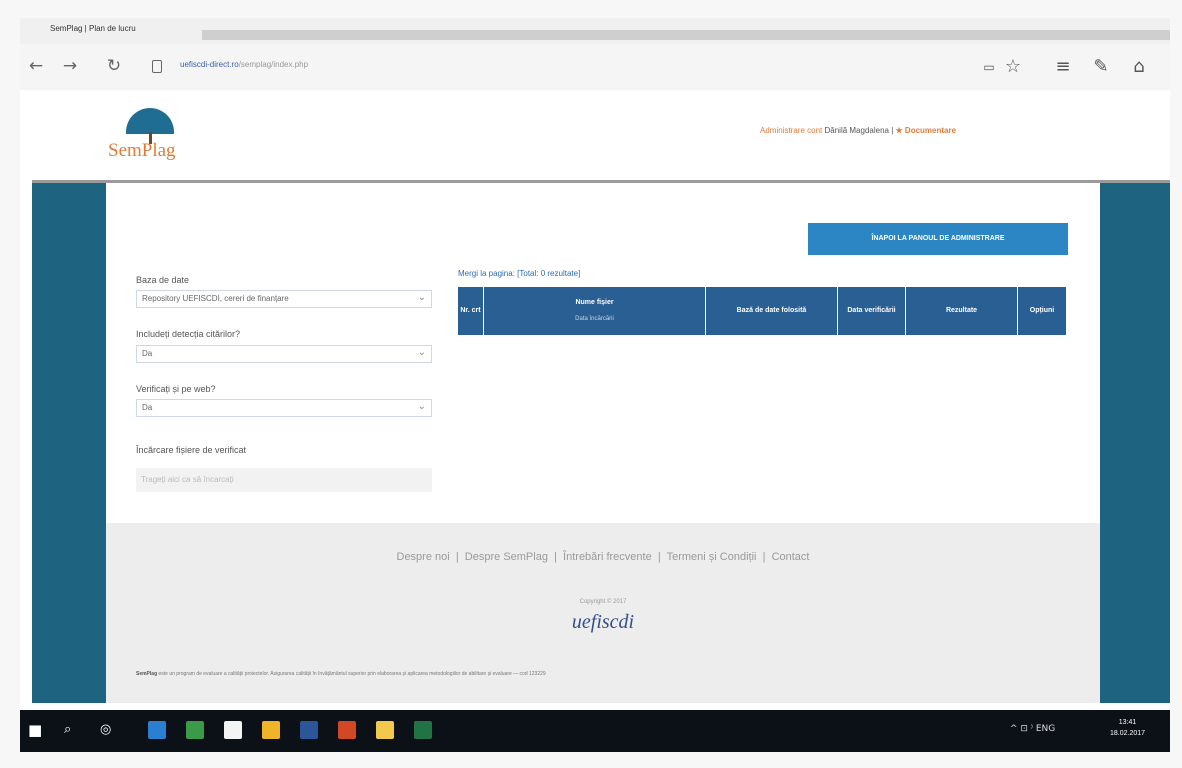 This screenshot has width=1182, height=768. Describe the element at coordinates (423, 730) in the screenshot. I see `excel-icon` at that location.